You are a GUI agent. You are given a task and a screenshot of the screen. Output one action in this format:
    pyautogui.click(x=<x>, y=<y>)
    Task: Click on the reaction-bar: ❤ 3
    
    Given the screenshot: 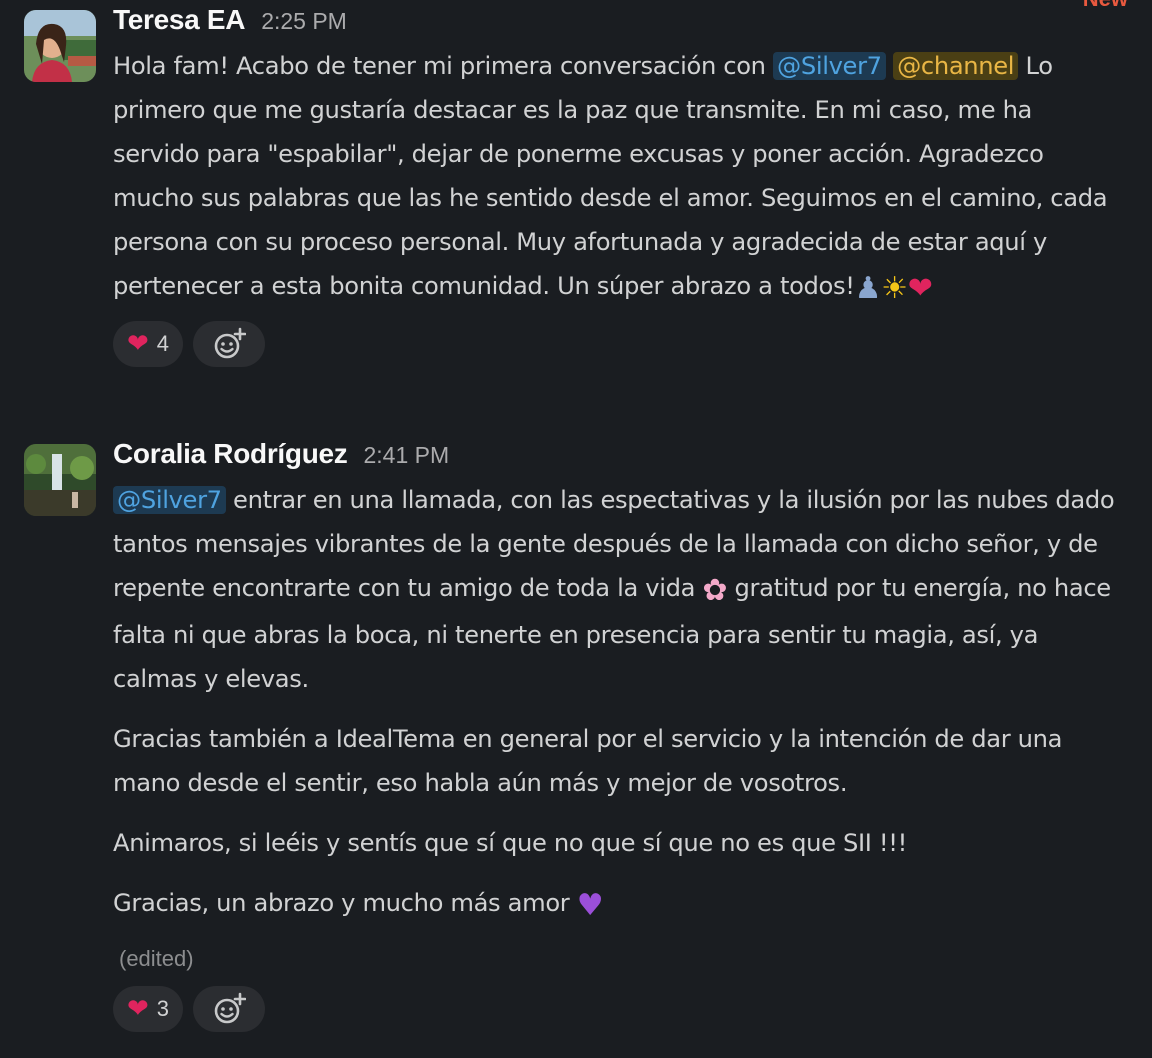 What is the action you would take?
    pyautogui.click(x=618, y=1009)
    